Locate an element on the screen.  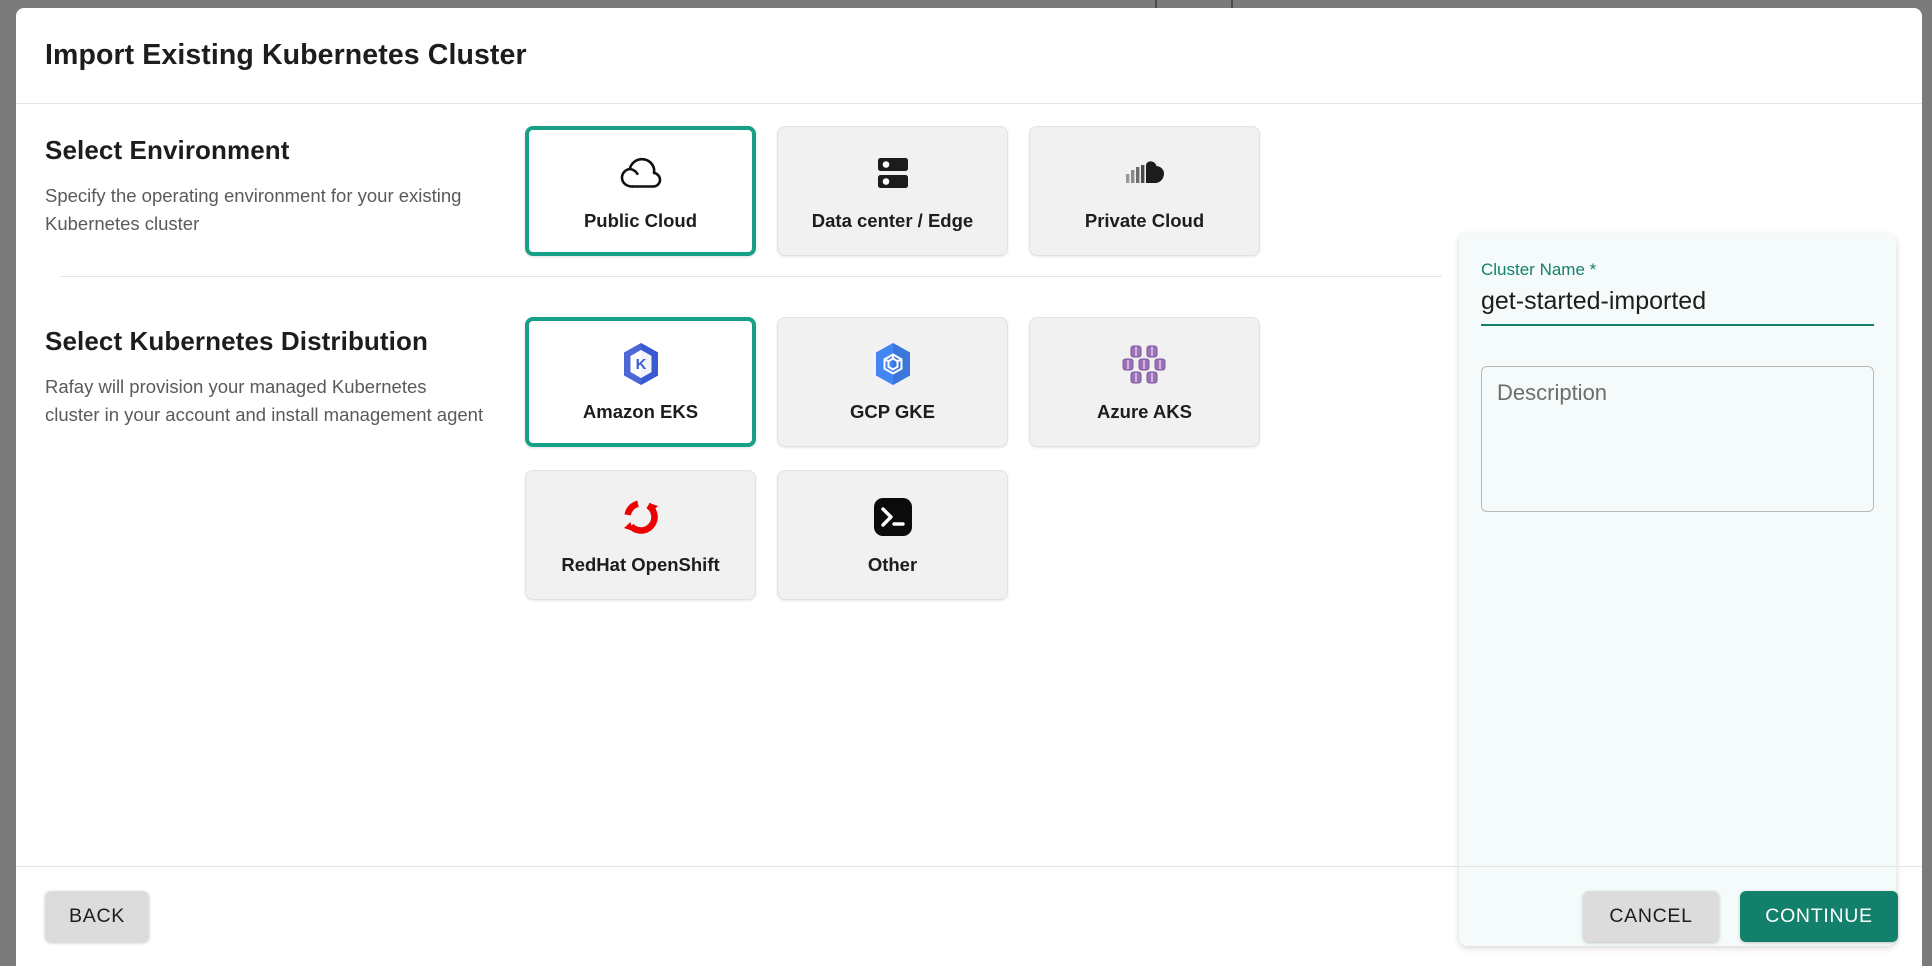
cluster-name-label: Cluster Name * is located at coordinates (1539, 269).